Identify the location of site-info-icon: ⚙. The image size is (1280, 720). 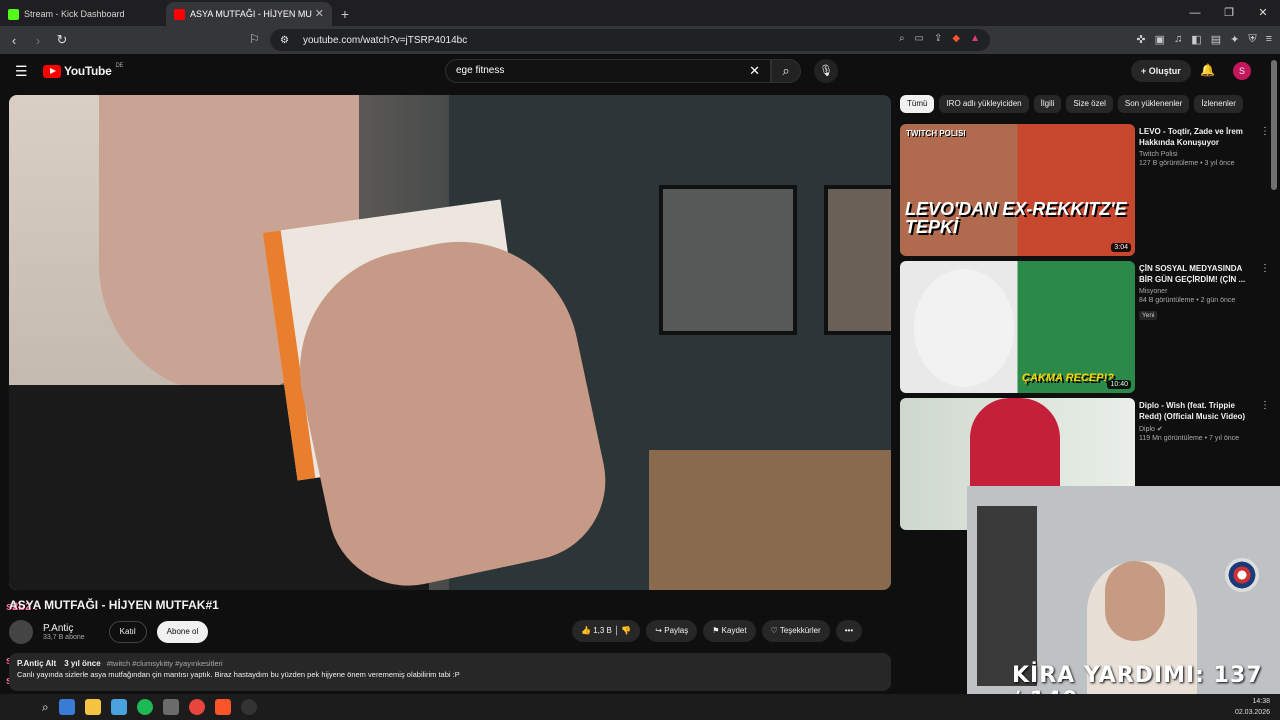
(284, 40).